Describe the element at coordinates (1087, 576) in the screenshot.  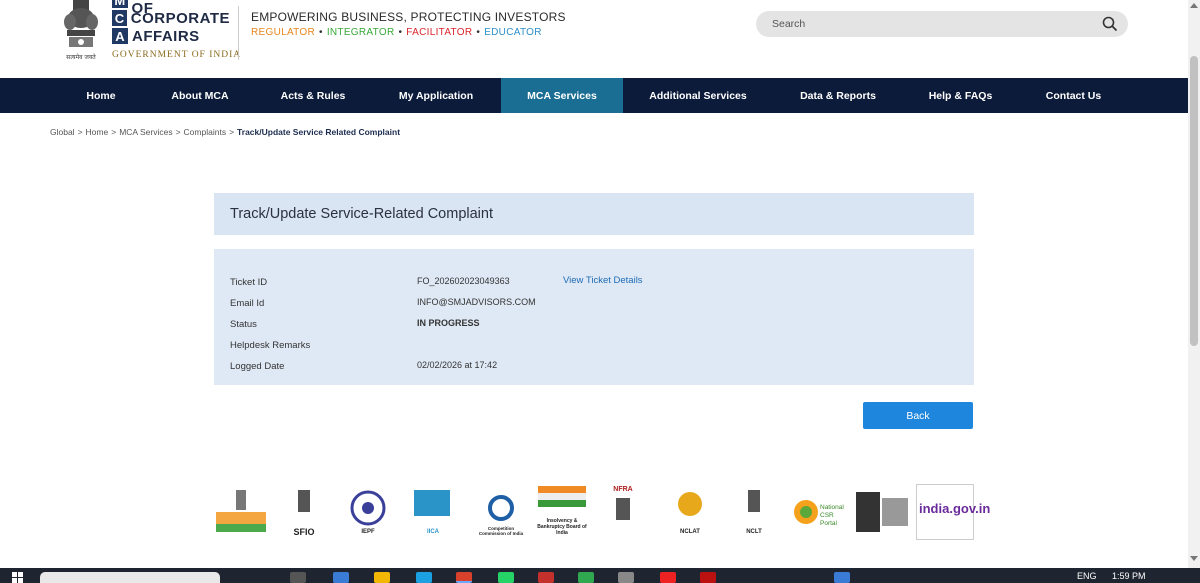
I see `language-indicator: ENG` at that location.